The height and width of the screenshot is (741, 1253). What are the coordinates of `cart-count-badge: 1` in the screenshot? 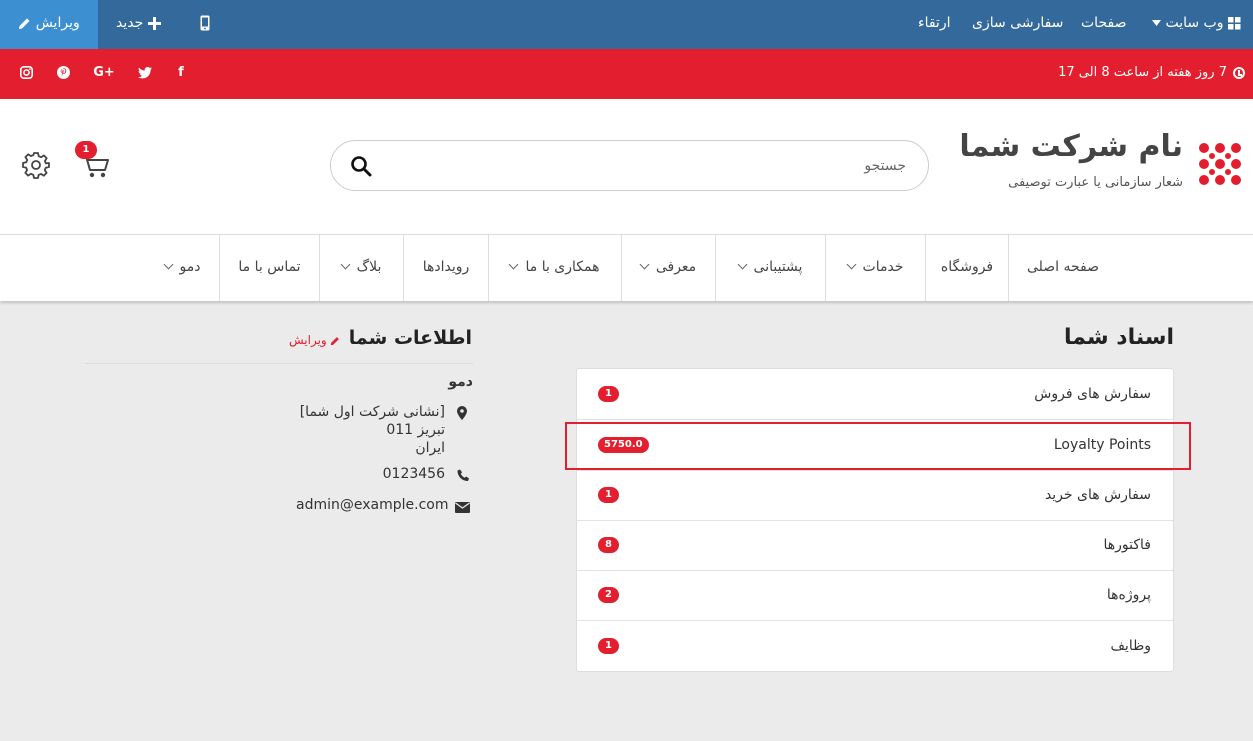 It's located at (86, 150).